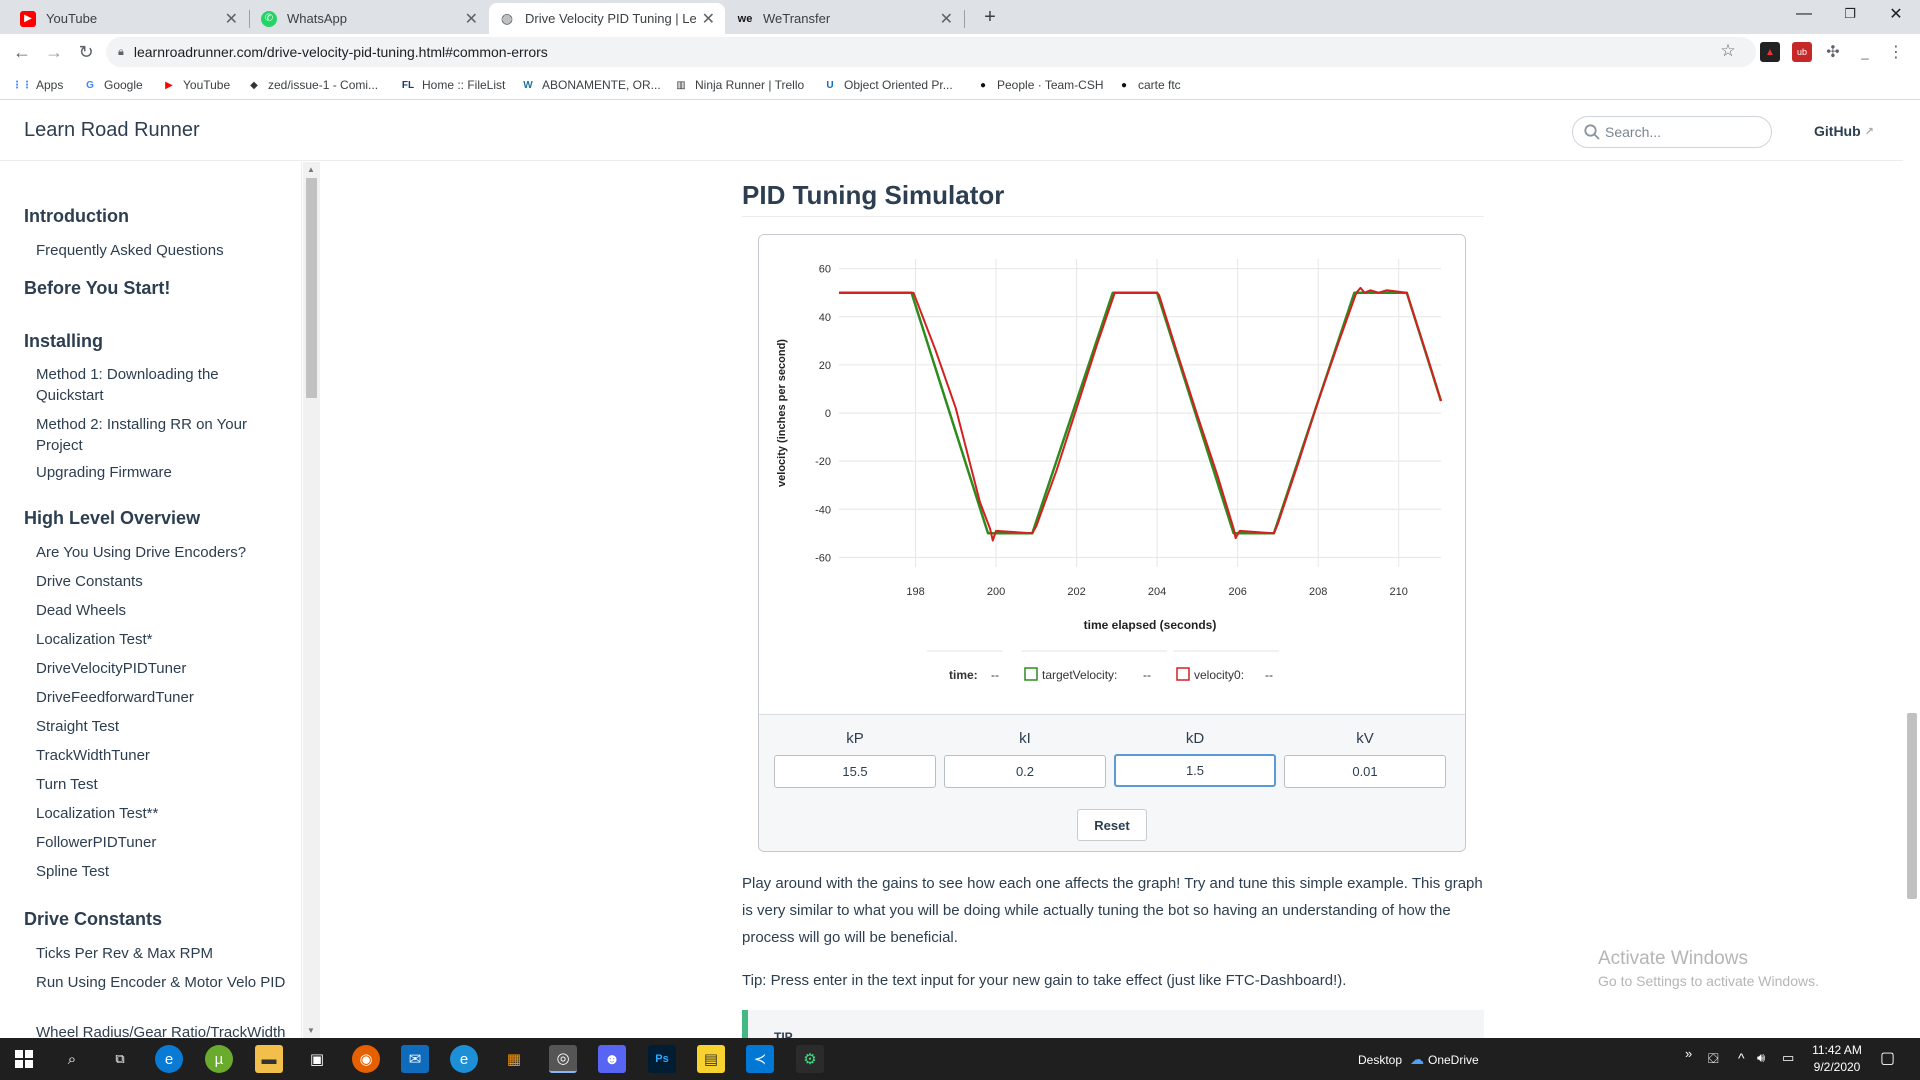 This screenshot has height=1080, width=1920. What do you see at coordinates (1025, 771) in the screenshot?
I see `ki-input` at bounding box center [1025, 771].